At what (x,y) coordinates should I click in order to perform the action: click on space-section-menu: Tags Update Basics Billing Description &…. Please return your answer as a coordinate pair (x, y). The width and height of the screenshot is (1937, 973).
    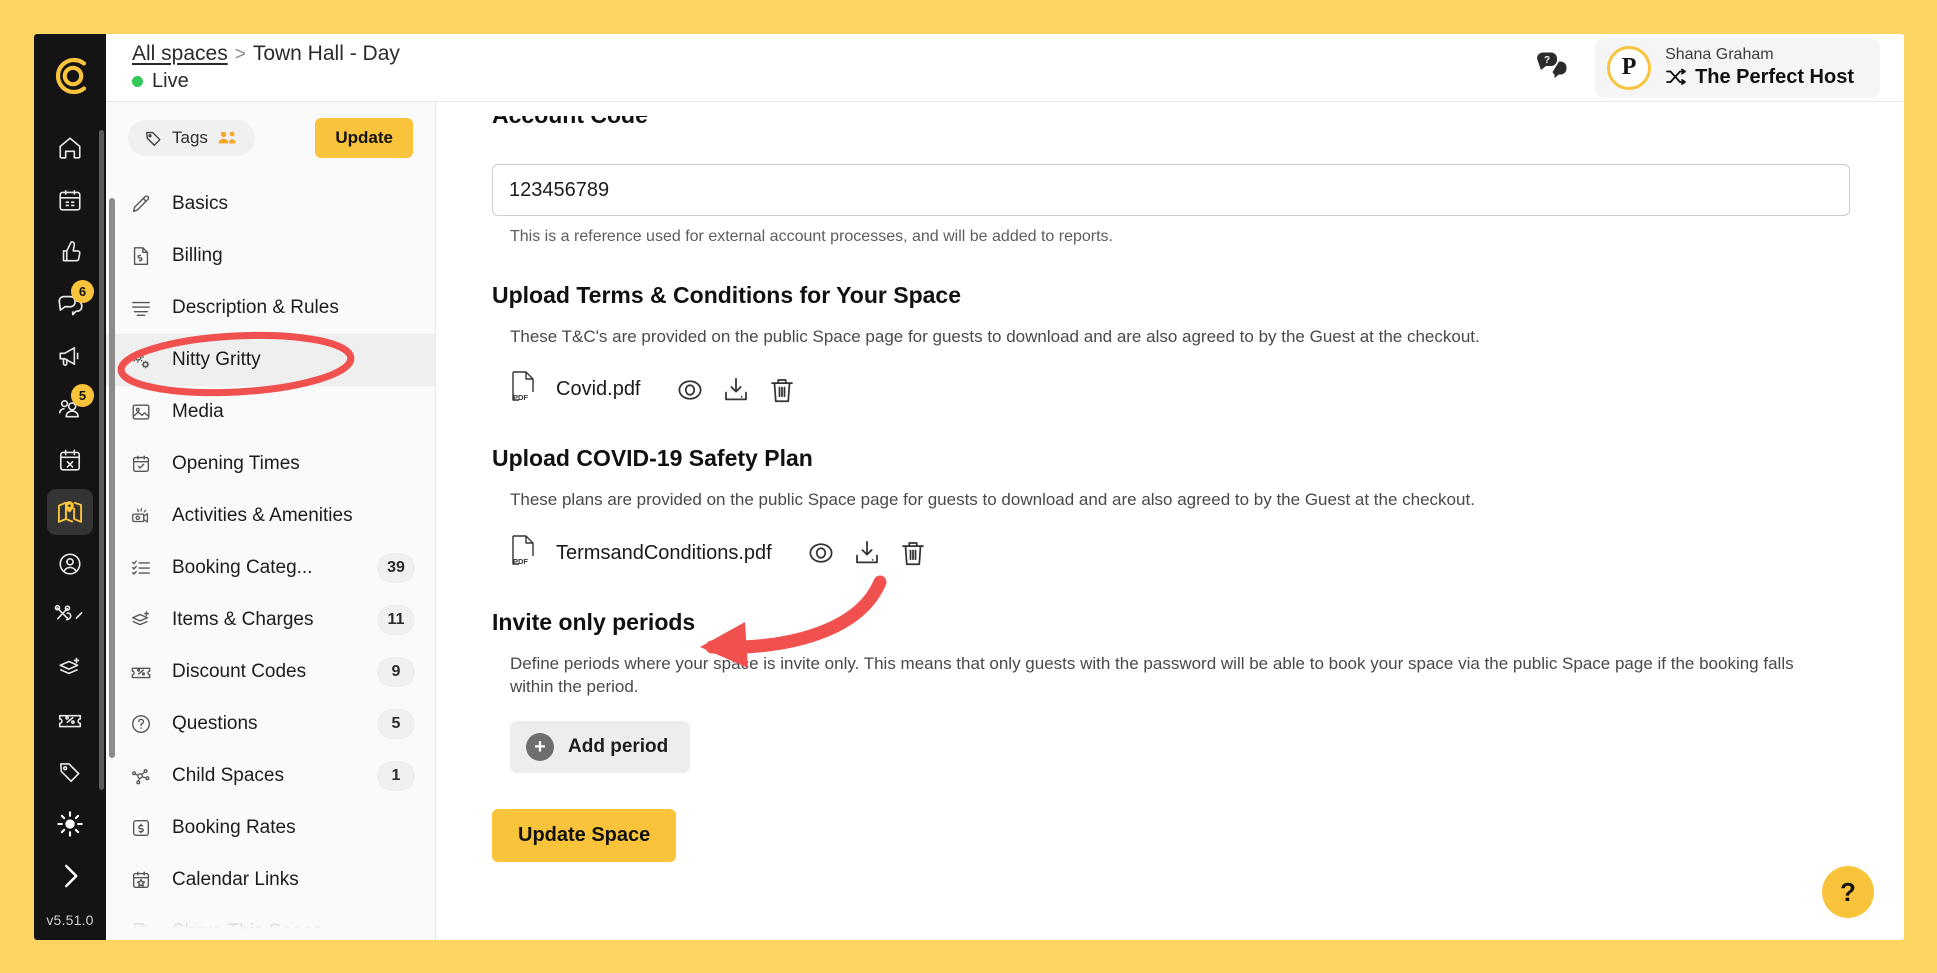
    Looking at the image, I should click on (271, 521).